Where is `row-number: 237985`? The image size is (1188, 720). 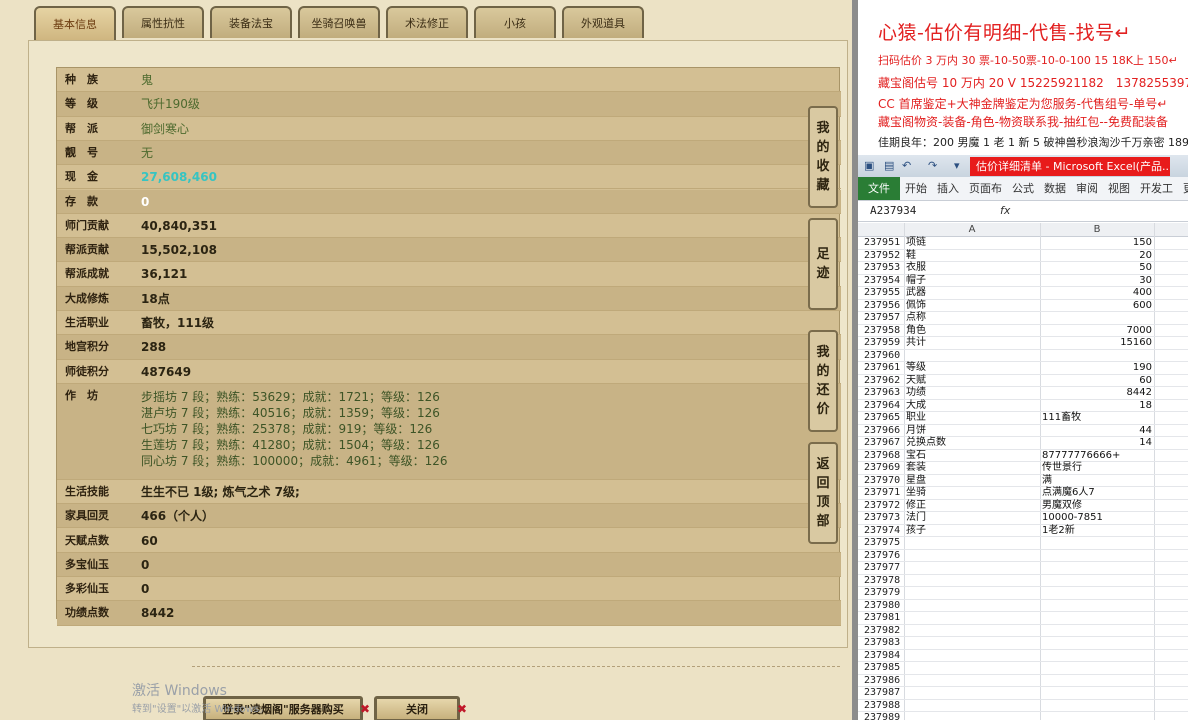 row-number: 237985 is located at coordinates (884, 668).